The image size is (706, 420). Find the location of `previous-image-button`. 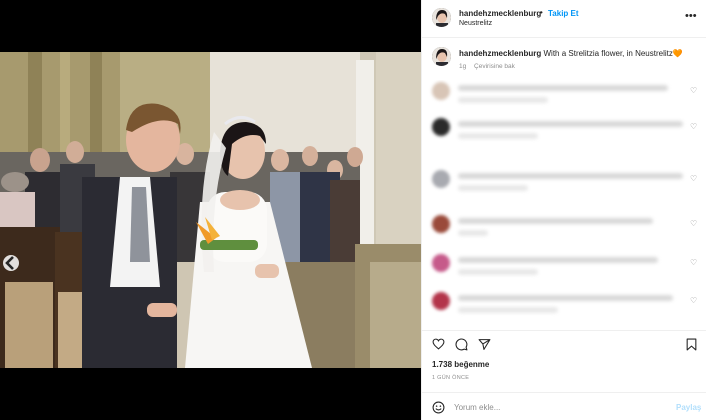

previous-image-button is located at coordinates (11, 263).